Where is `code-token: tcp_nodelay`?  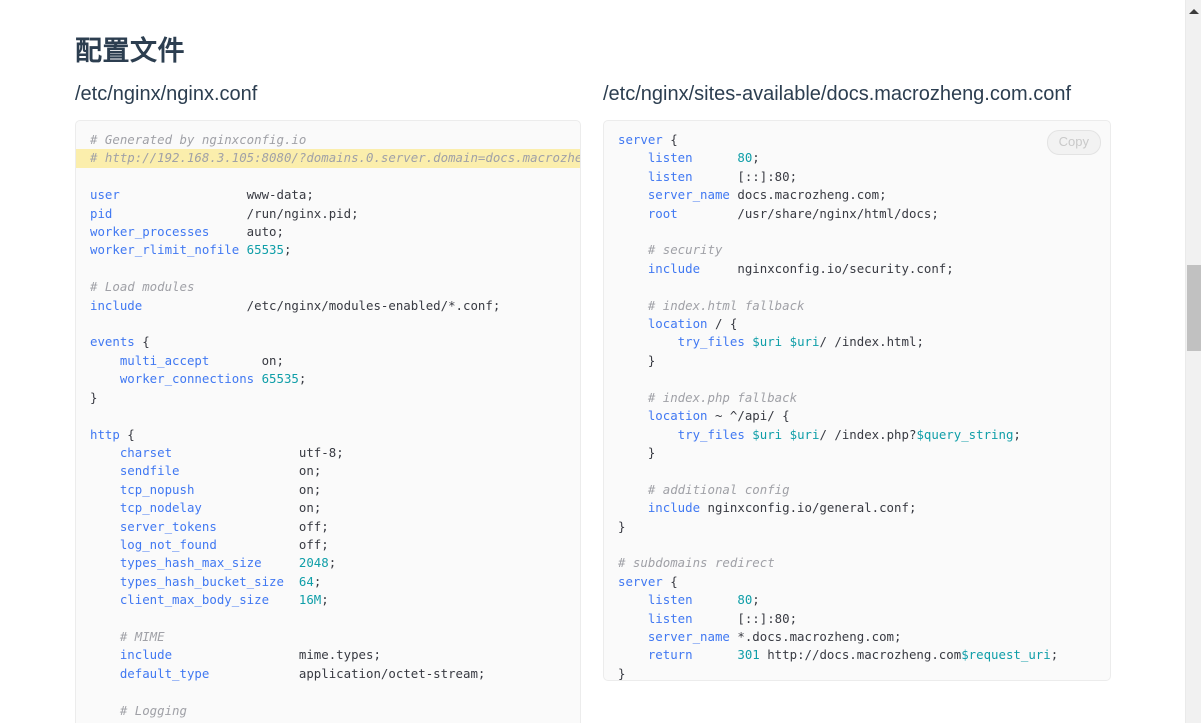 code-token: tcp_nodelay is located at coordinates (146, 508).